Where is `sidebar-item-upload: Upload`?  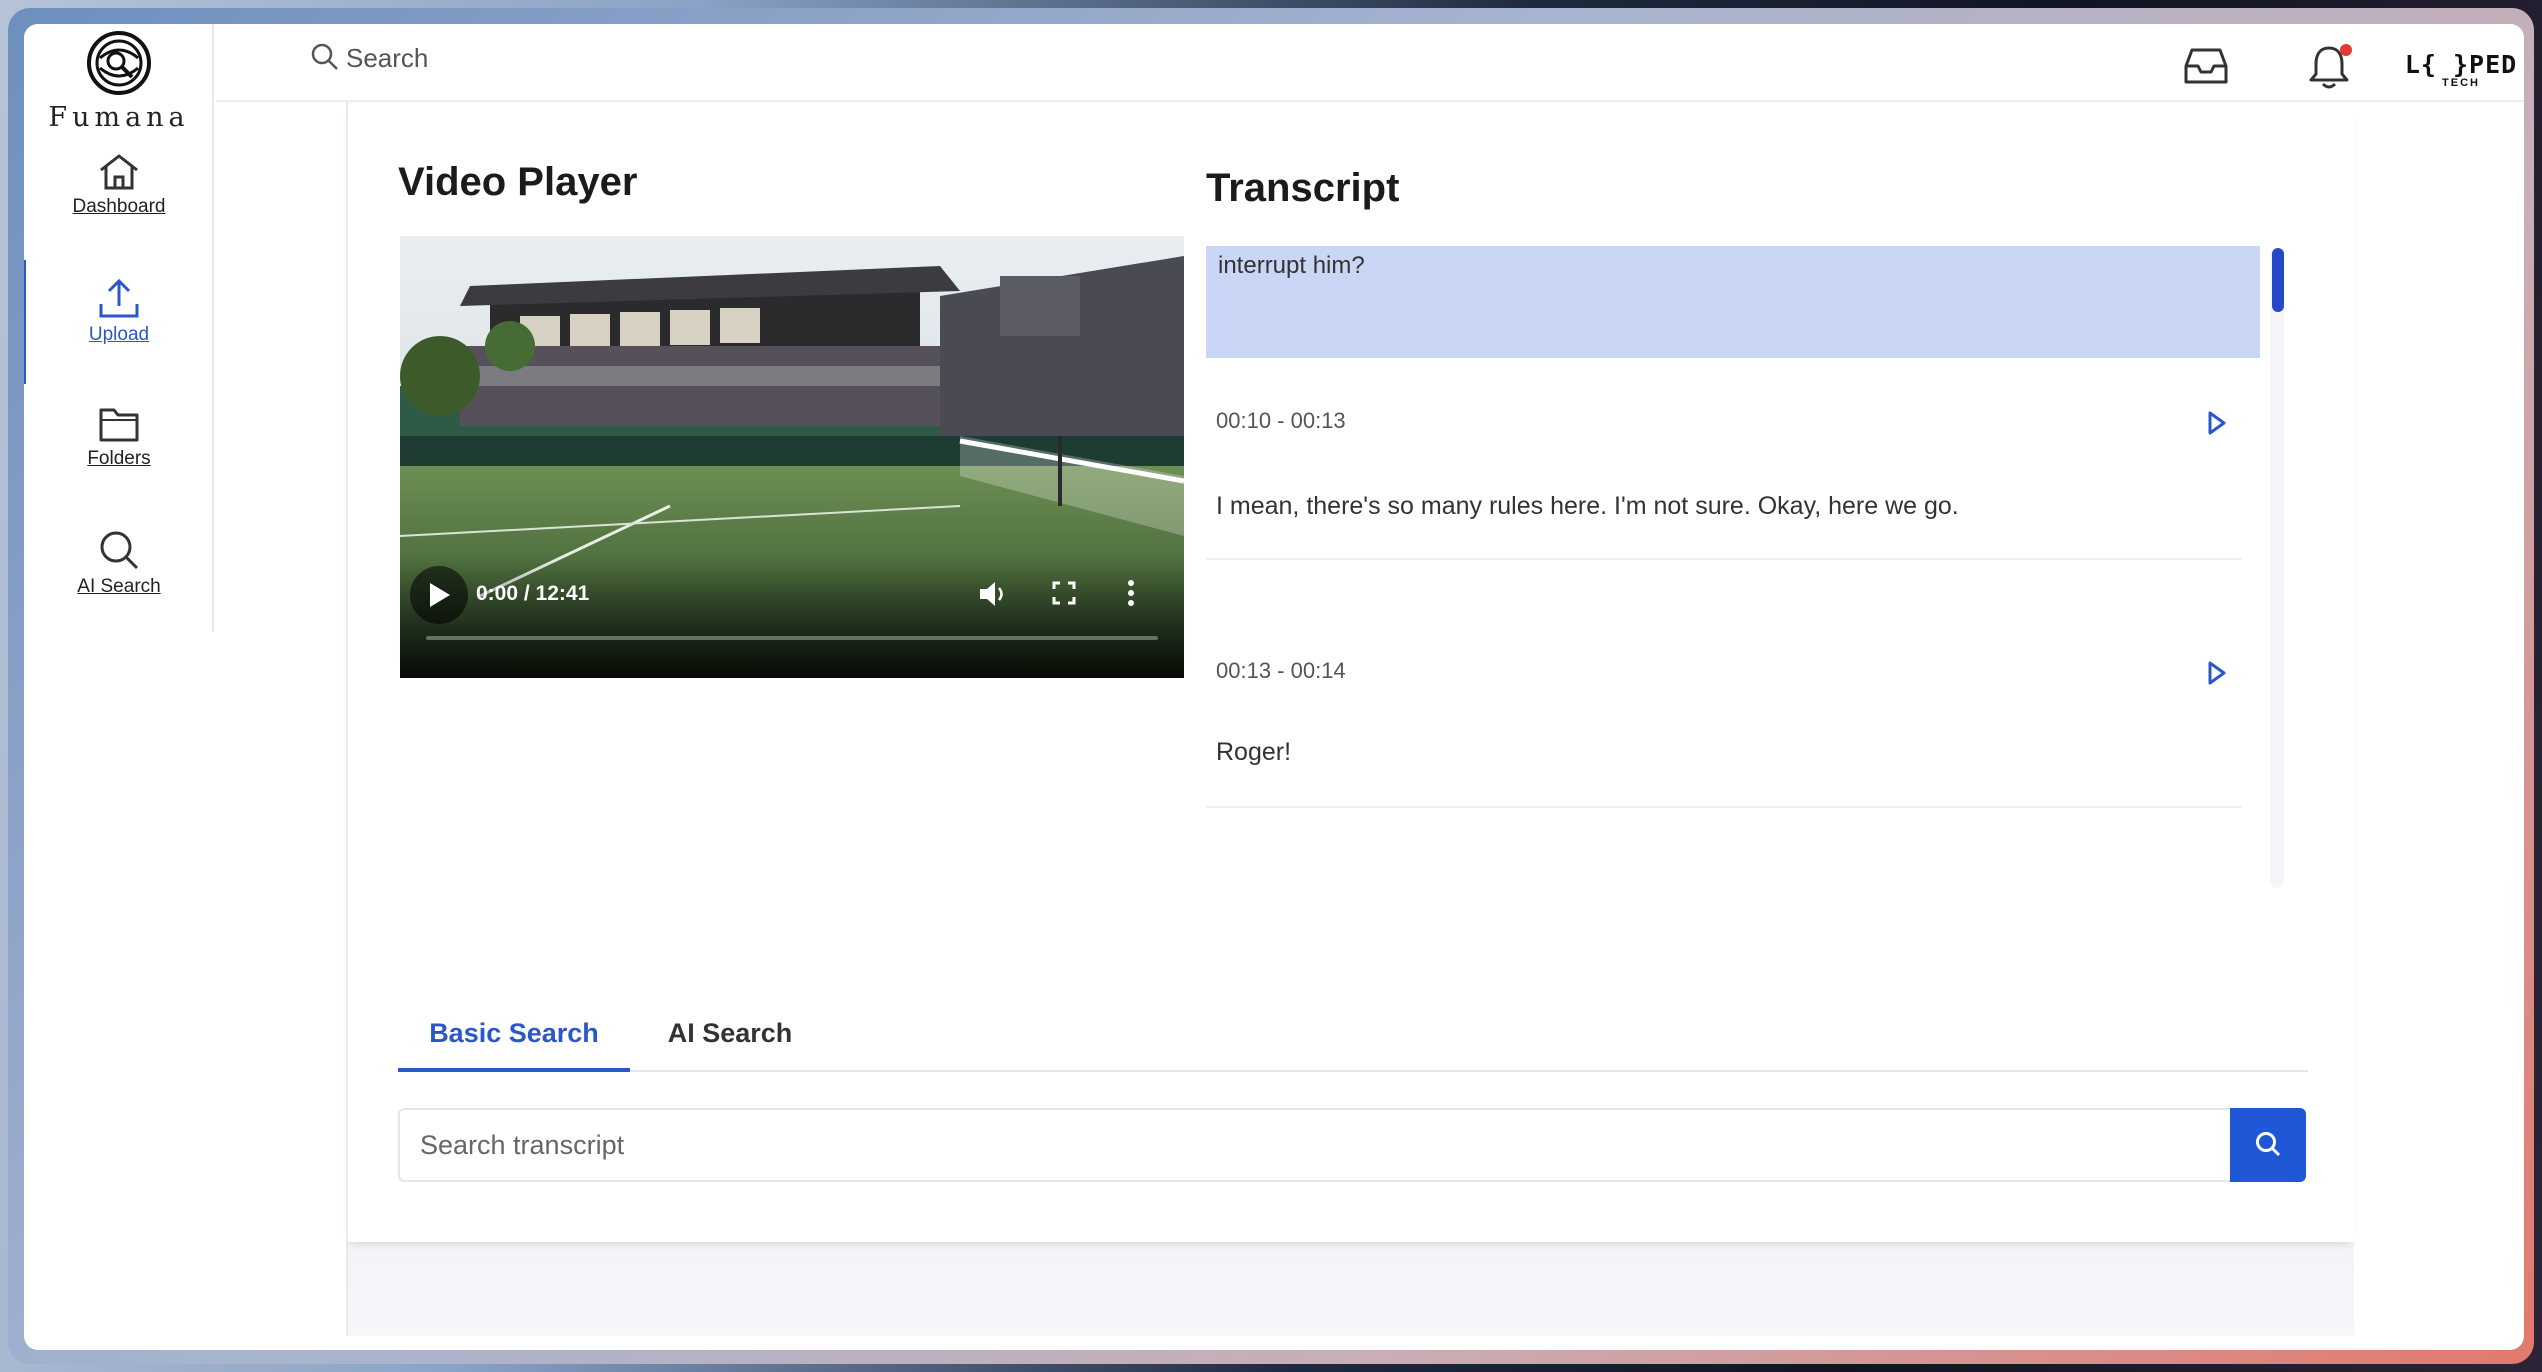 sidebar-item-upload: Upload is located at coordinates (119, 322).